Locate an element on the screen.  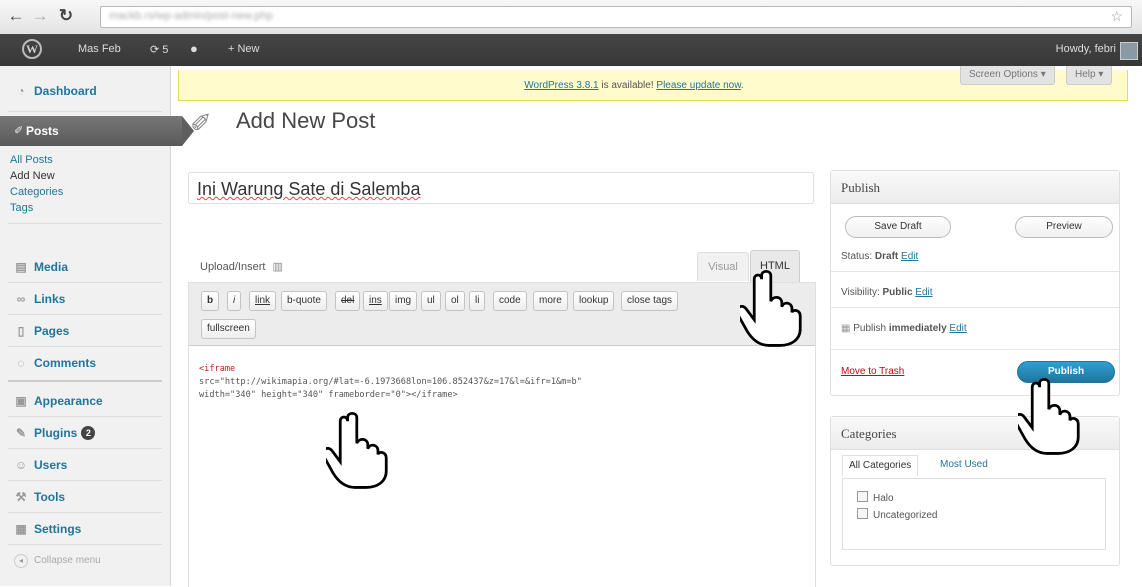
sidebar-item-links: ∞ Links is located at coordinates (84, 299).